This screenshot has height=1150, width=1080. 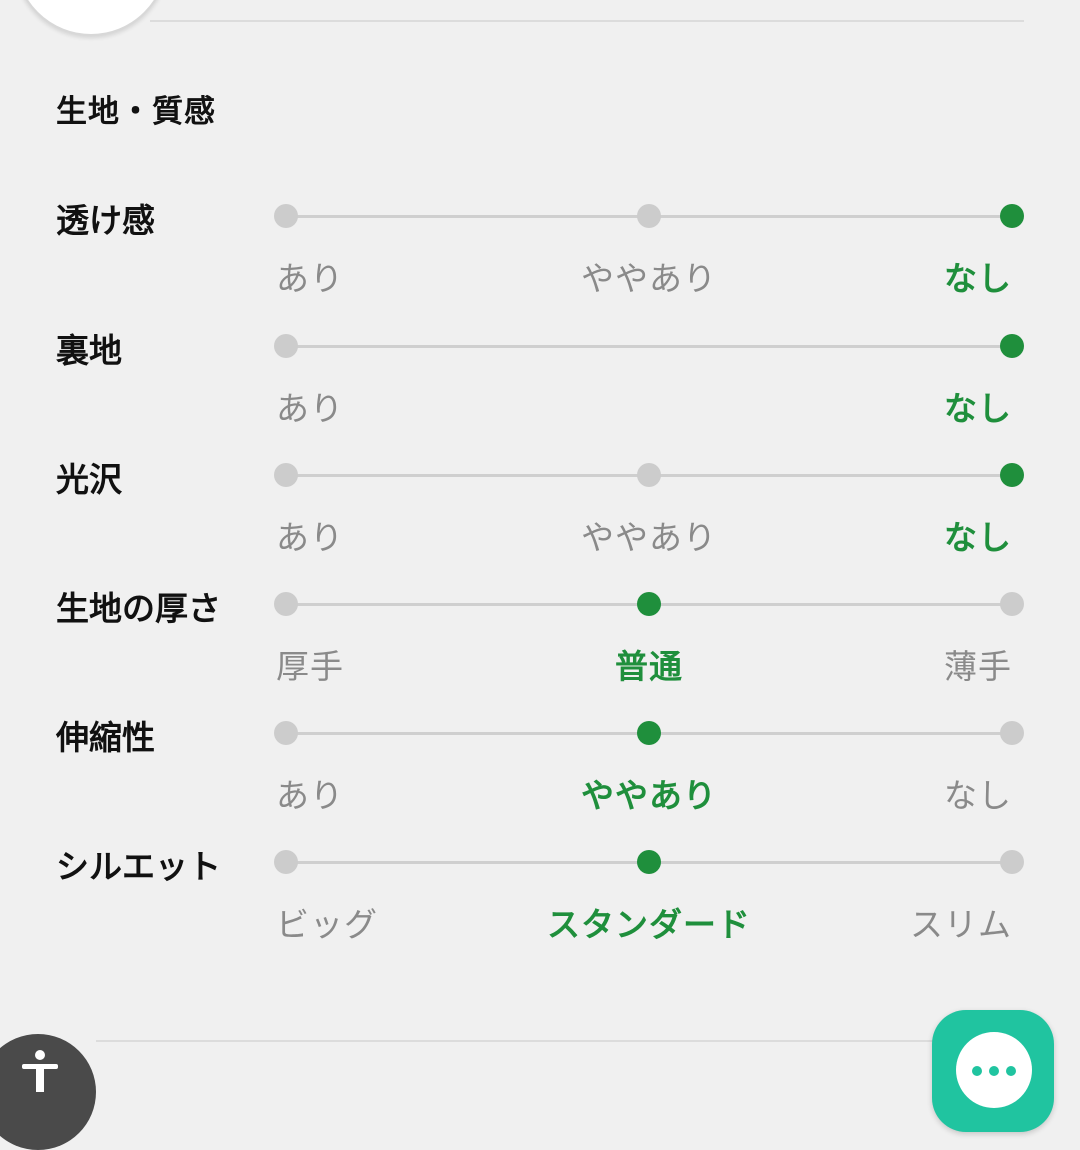 What do you see at coordinates (540, 268) in the screenshot?
I see `attr-row-transparency: 透け感 あり ややあり なし` at bounding box center [540, 268].